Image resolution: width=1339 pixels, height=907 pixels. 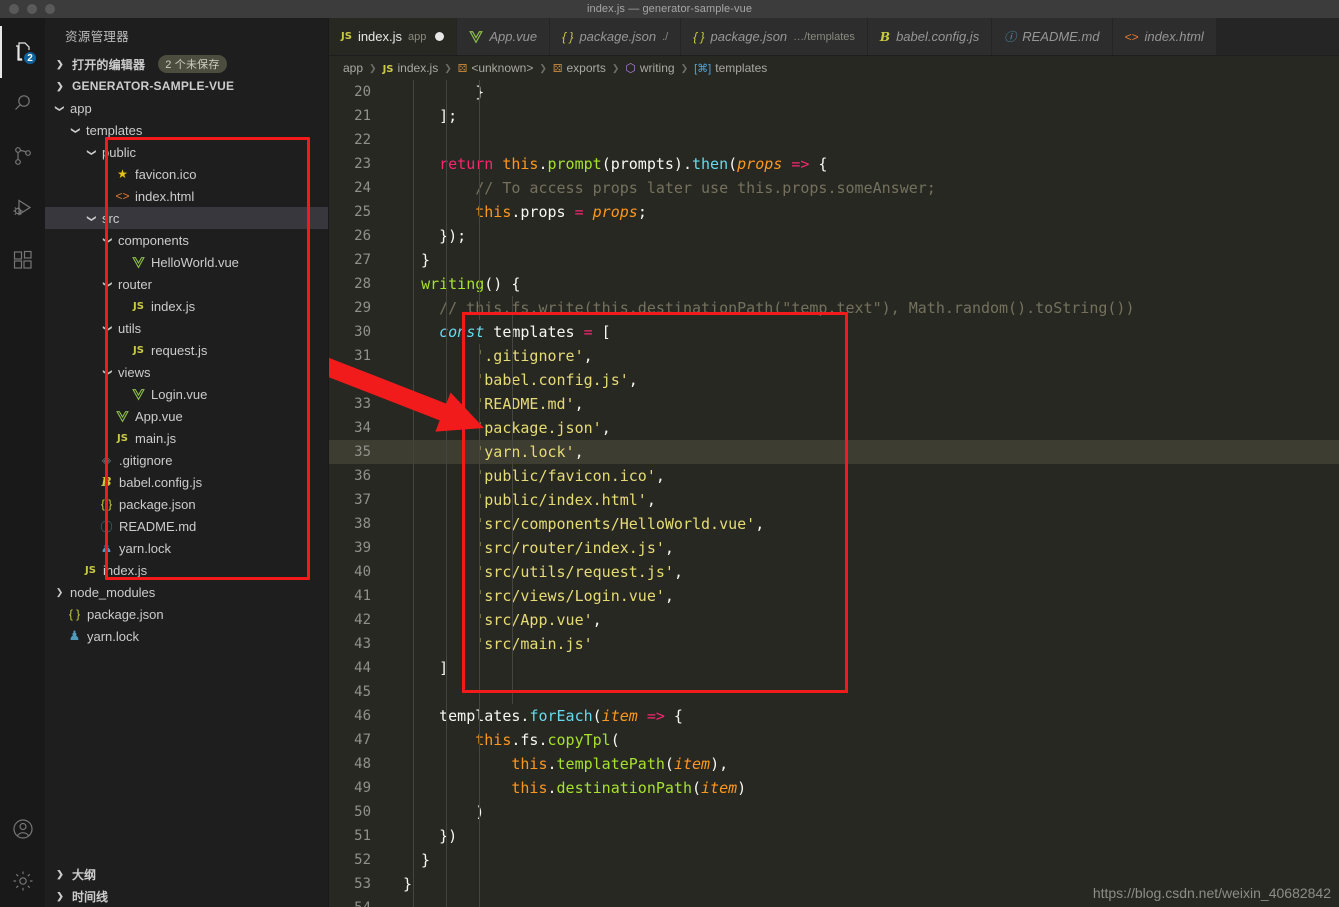 I want to click on code-line: 32 'babel.config.js',, so click(x=834, y=380).